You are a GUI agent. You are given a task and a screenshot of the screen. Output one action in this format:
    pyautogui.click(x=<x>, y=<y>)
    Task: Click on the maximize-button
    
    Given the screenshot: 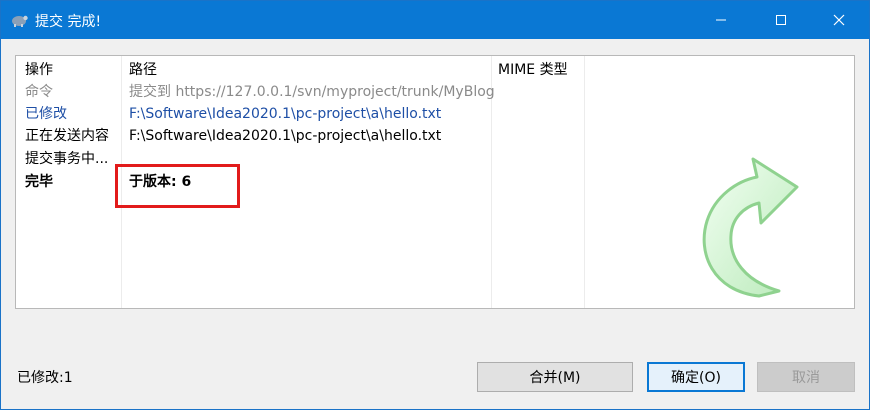 What is the action you would take?
    pyautogui.click(x=781, y=20)
    